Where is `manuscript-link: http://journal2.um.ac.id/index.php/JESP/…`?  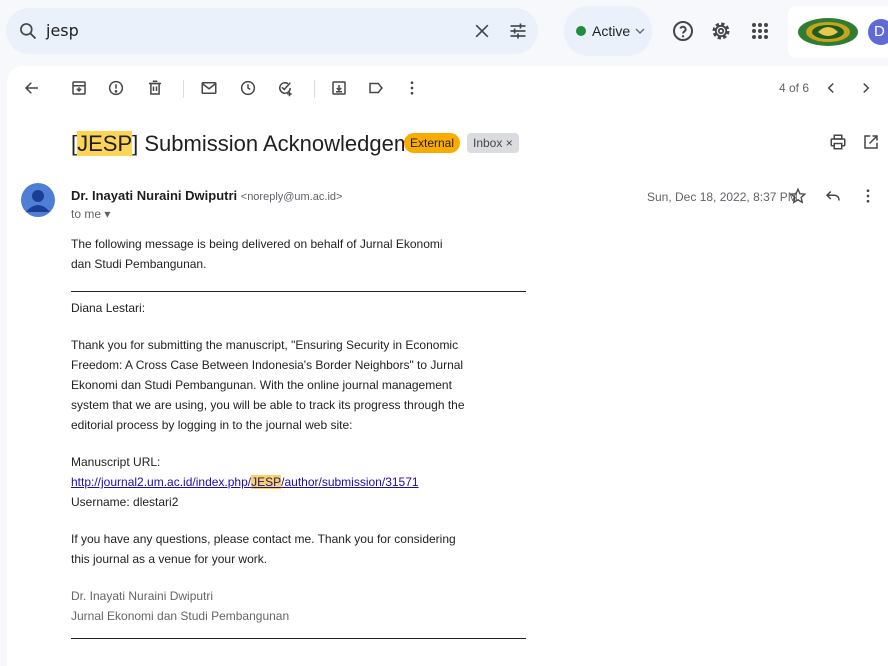 manuscript-link: http://journal2.um.ac.id/index.php/JESP/… is located at coordinates (301, 482).